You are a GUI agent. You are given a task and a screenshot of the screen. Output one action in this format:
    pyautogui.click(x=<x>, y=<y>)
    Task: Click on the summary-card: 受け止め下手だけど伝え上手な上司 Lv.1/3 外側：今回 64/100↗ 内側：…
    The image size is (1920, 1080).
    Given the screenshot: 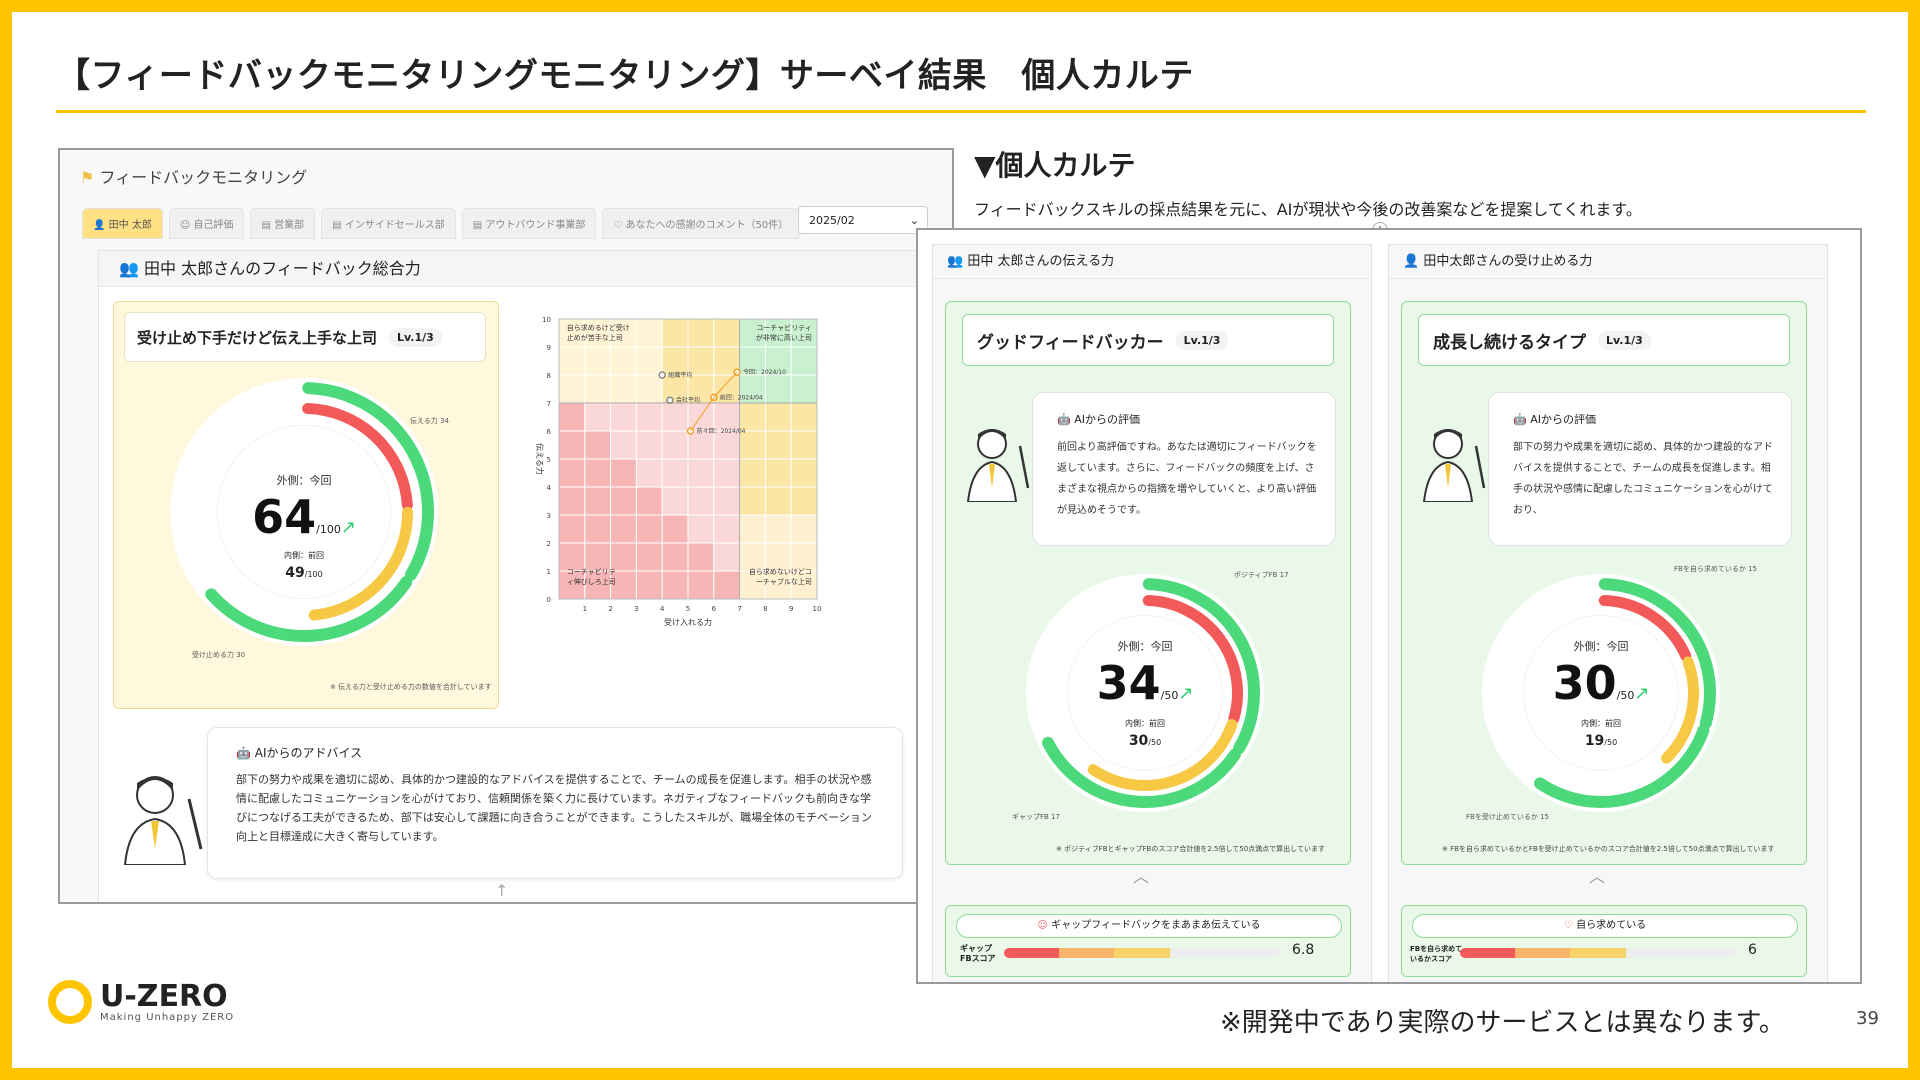 What is the action you would take?
    pyautogui.click(x=306, y=505)
    